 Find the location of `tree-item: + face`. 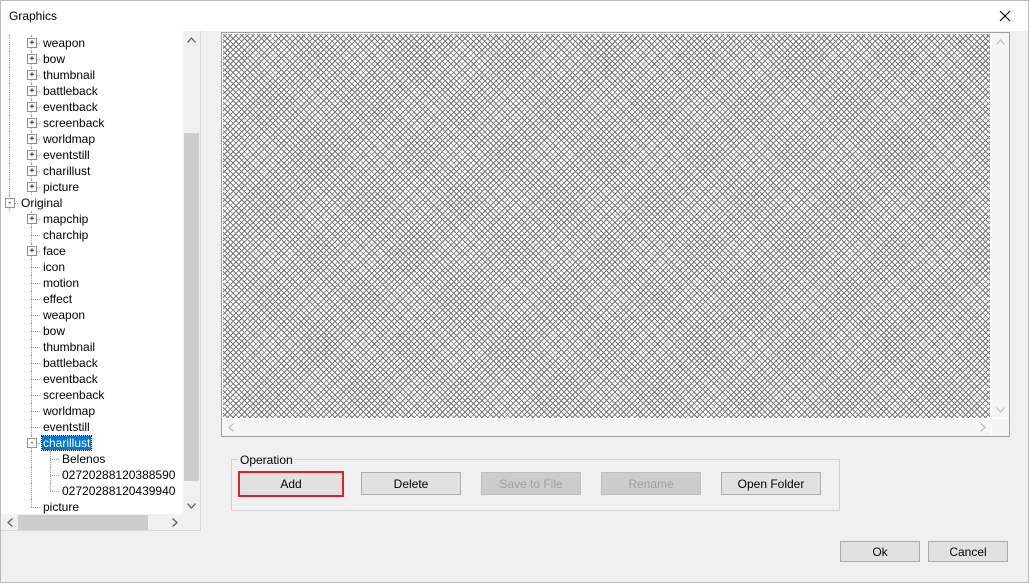

tree-item: + face is located at coordinates (92, 251).